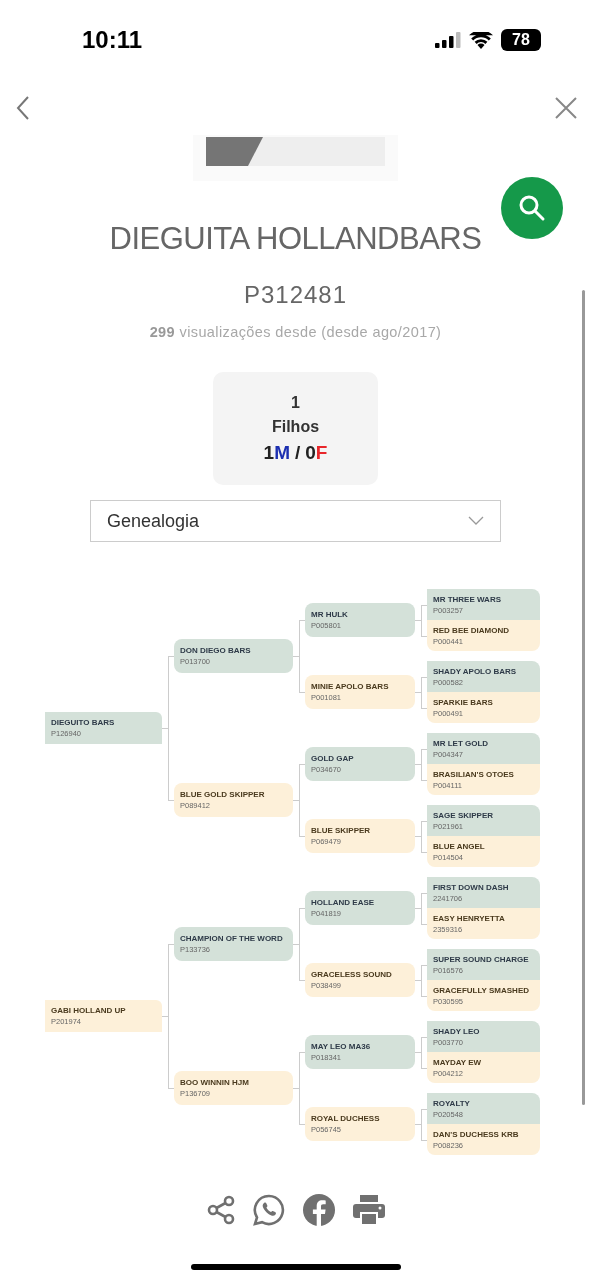 This screenshot has width=591, height=1280. What do you see at coordinates (457, 1031) in the screenshot?
I see `horse-name: SHADY LEO` at bounding box center [457, 1031].